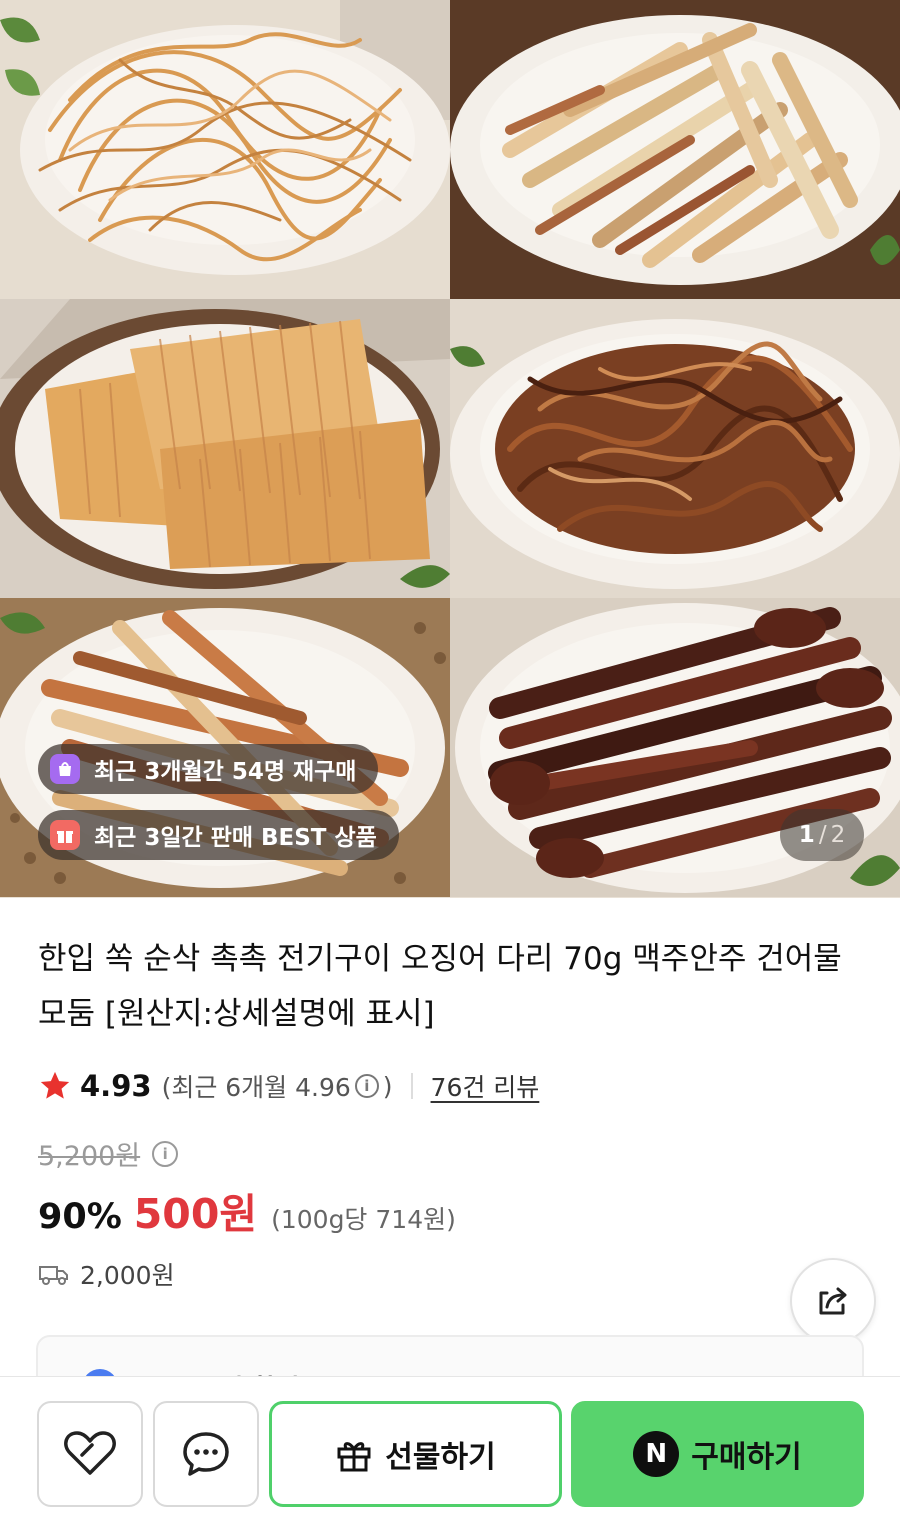  What do you see at coordinates (53, 1275) in the screenshot?
I see `truck-icon` at bounding box center [53, 1275].